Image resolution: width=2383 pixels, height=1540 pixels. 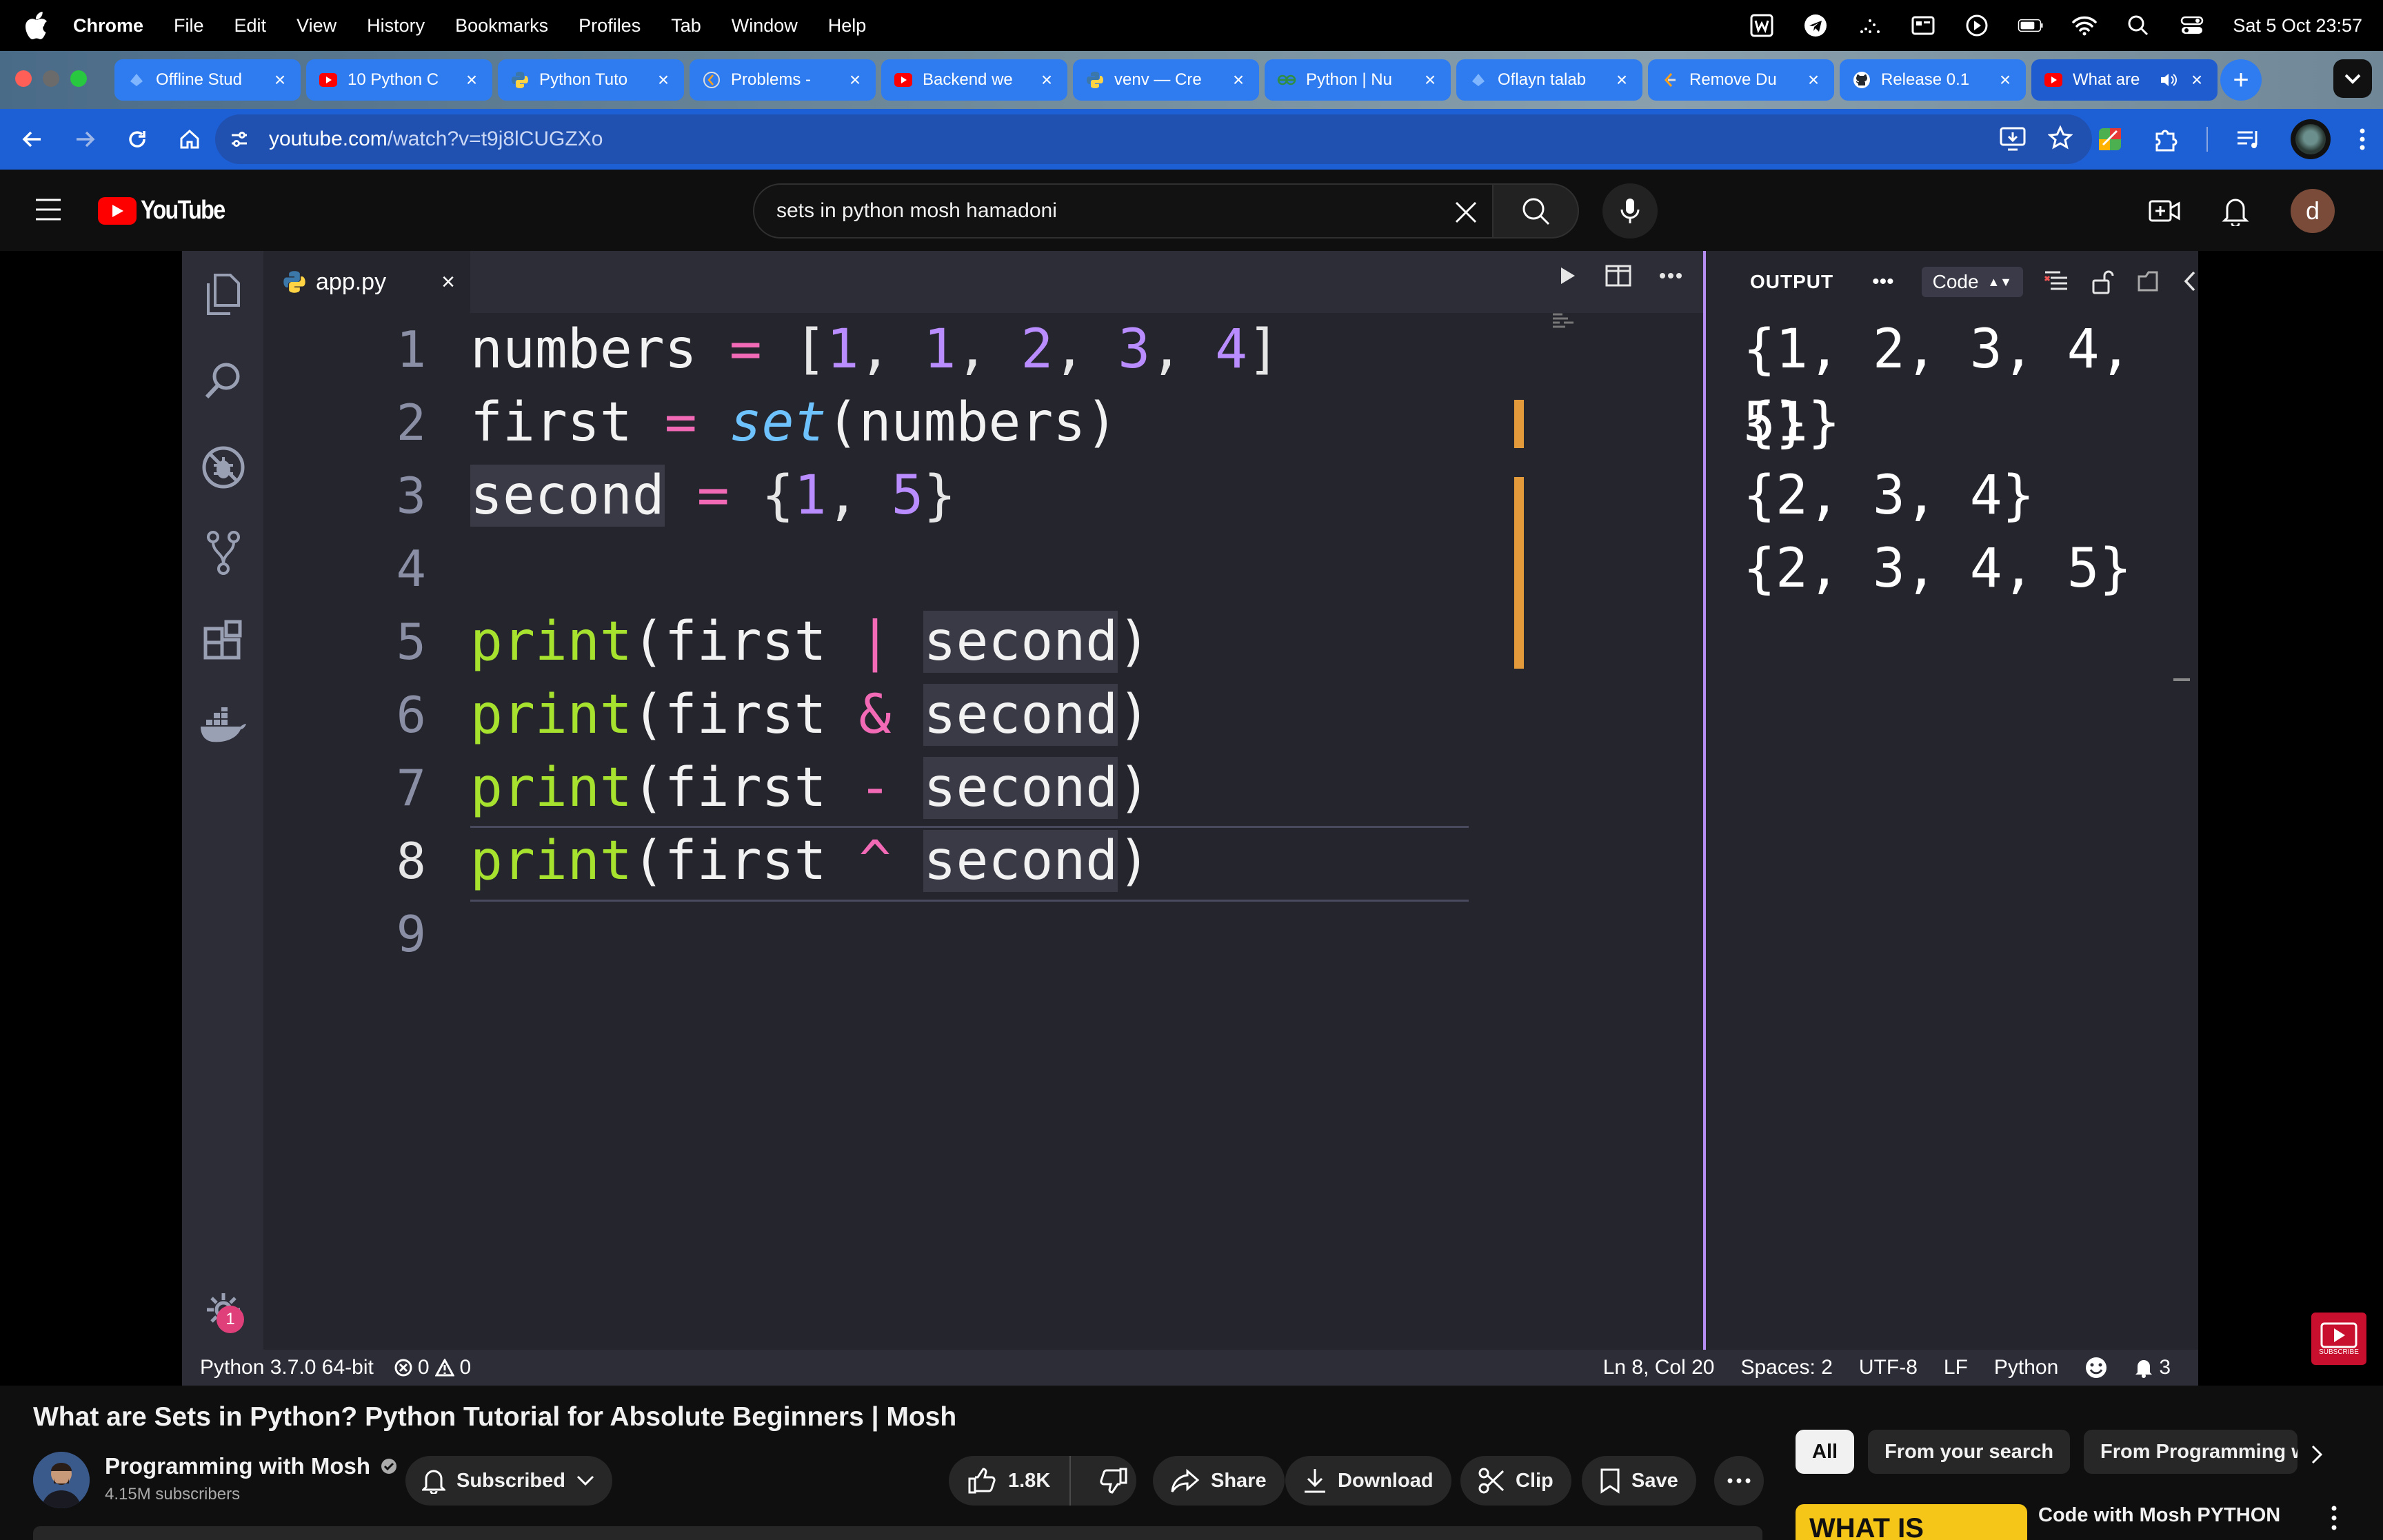 I want to click on browser-tab: Backend we ×, so click(x=974, y=80).